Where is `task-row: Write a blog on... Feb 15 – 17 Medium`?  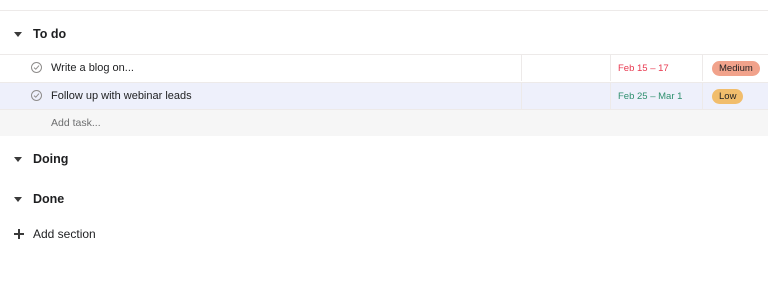
task-row: Write a blog on... Feb 15 – 17 Medium is located at coordinates (384, 67).